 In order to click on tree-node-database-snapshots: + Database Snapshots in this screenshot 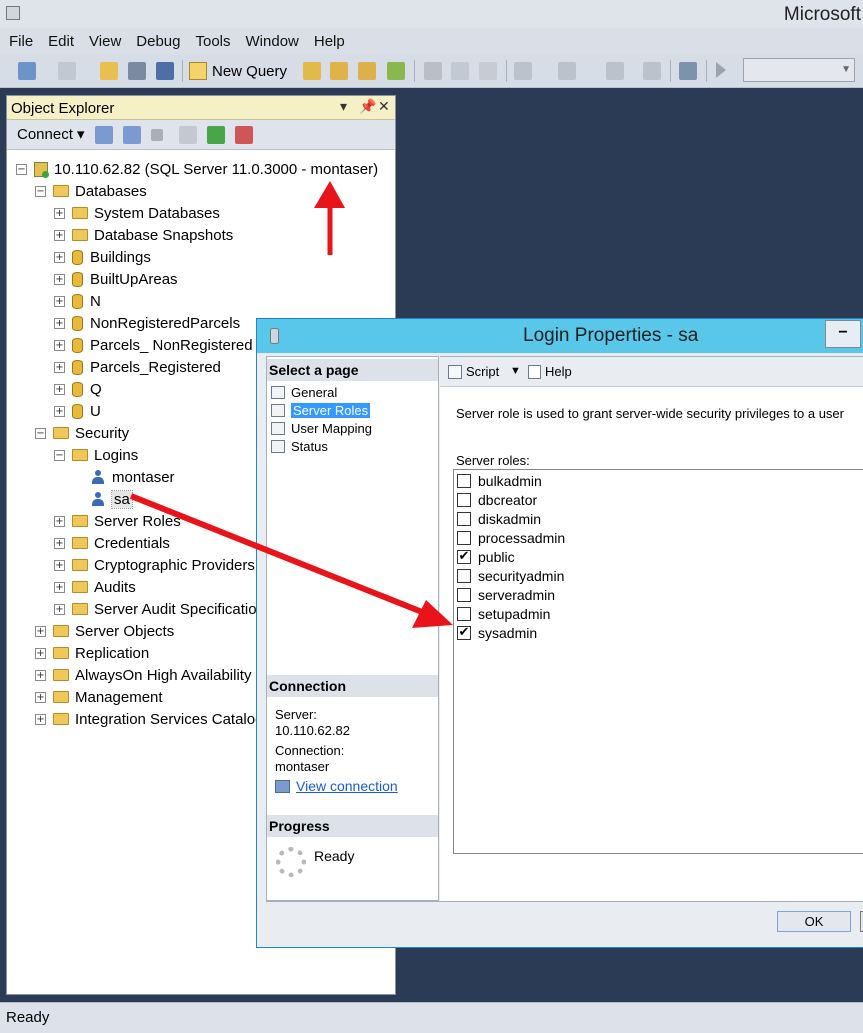, I will do `click(143, 235)`.